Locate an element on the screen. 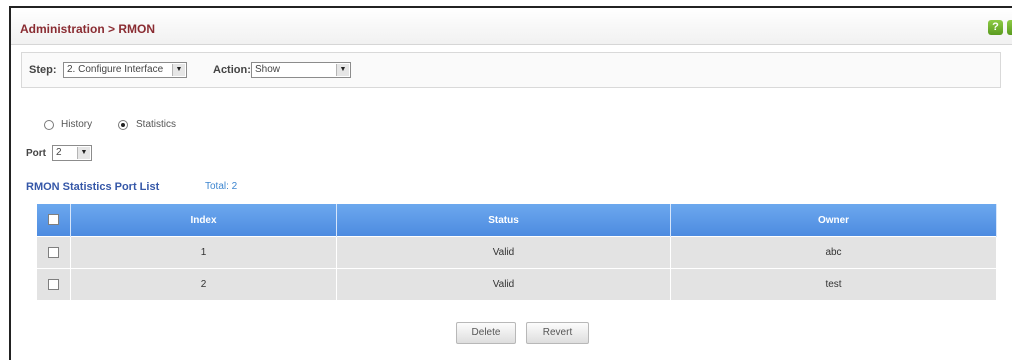 The height and width of the screenshot is (360, 1012). owner-cell: test is located at coordinates (833, 284).